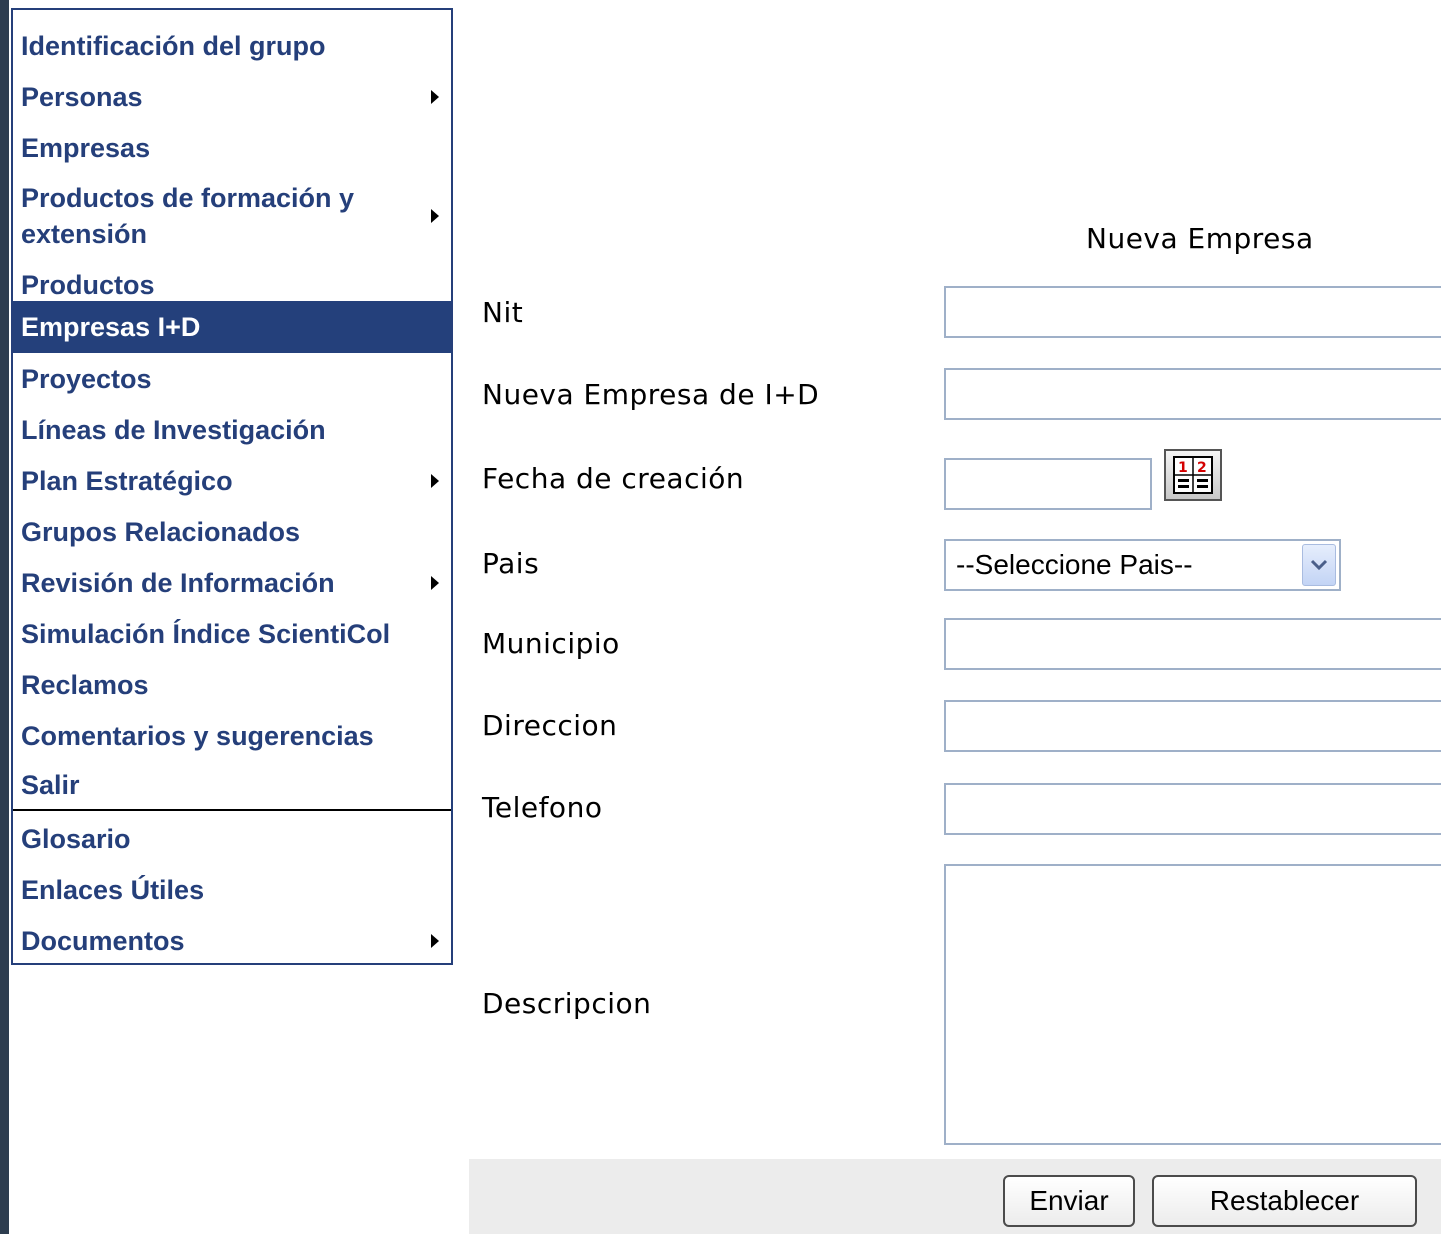 Image resolution: width=1441 pixels, height=1234 pixels. What do you see at coordinates (1192, 726) in the screenshot?
I see `direccion-field` at bounding box center [1192, 726].